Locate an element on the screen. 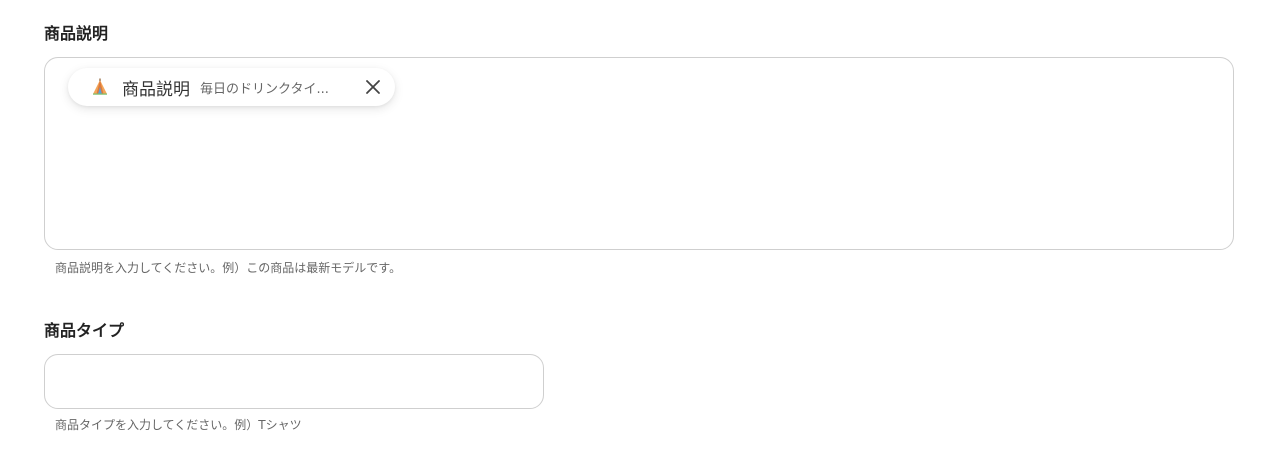 This screenshot has height=457, width=1279. close-icon is located at coordinates (373, 87).